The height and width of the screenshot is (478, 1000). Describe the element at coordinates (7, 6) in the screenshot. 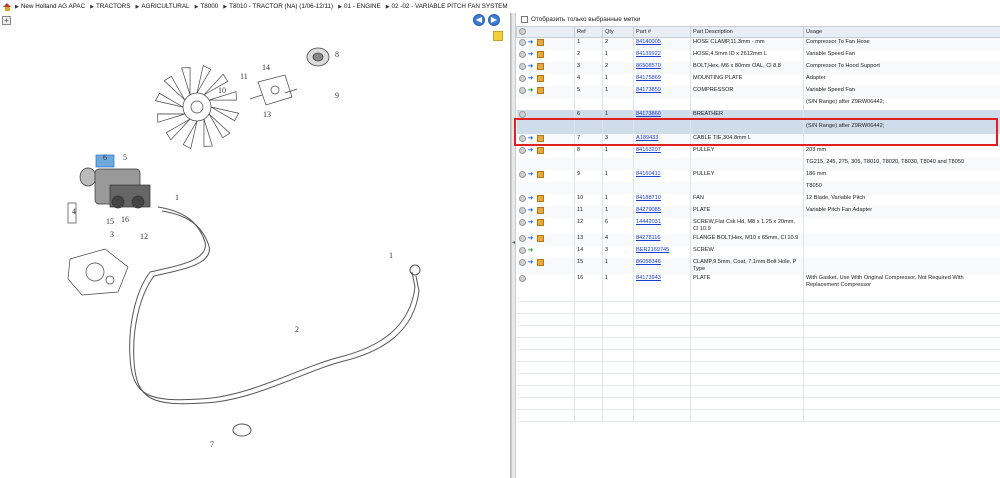

I see `home-icon` at that location.